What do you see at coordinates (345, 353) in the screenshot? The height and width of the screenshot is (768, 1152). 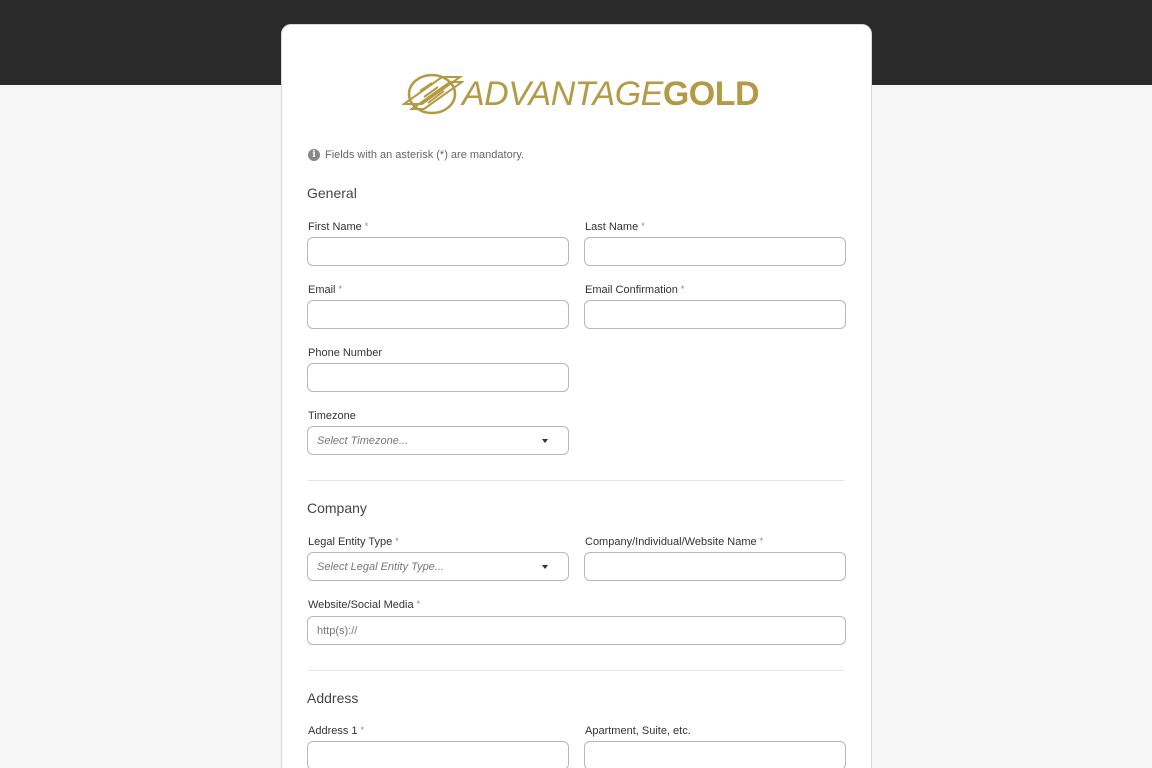 I see `phone-label: Phone Number` at bounding box center [345, 353].